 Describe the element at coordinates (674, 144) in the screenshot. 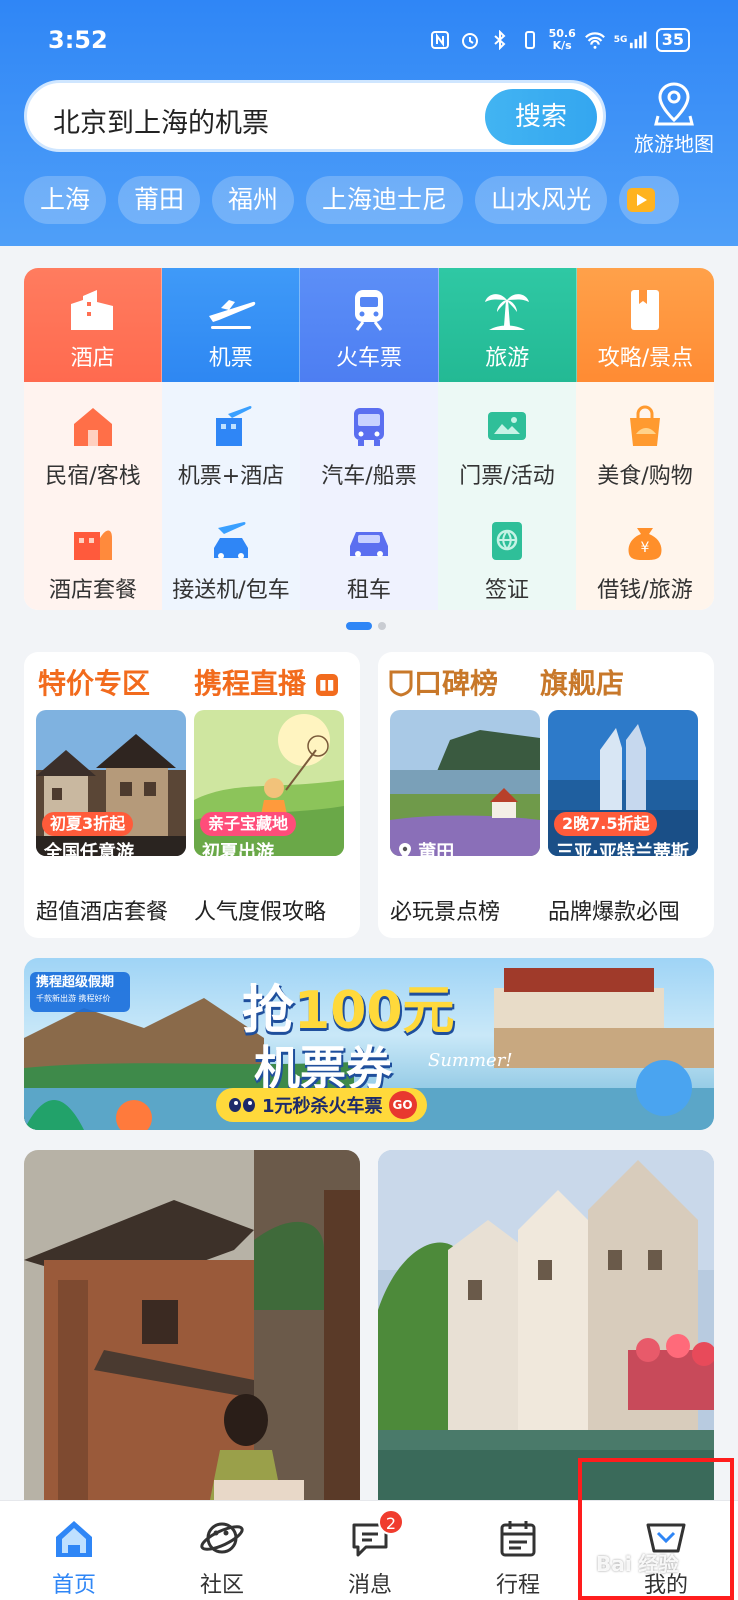

I see `travel-map-label: 旅游地图` at that location.